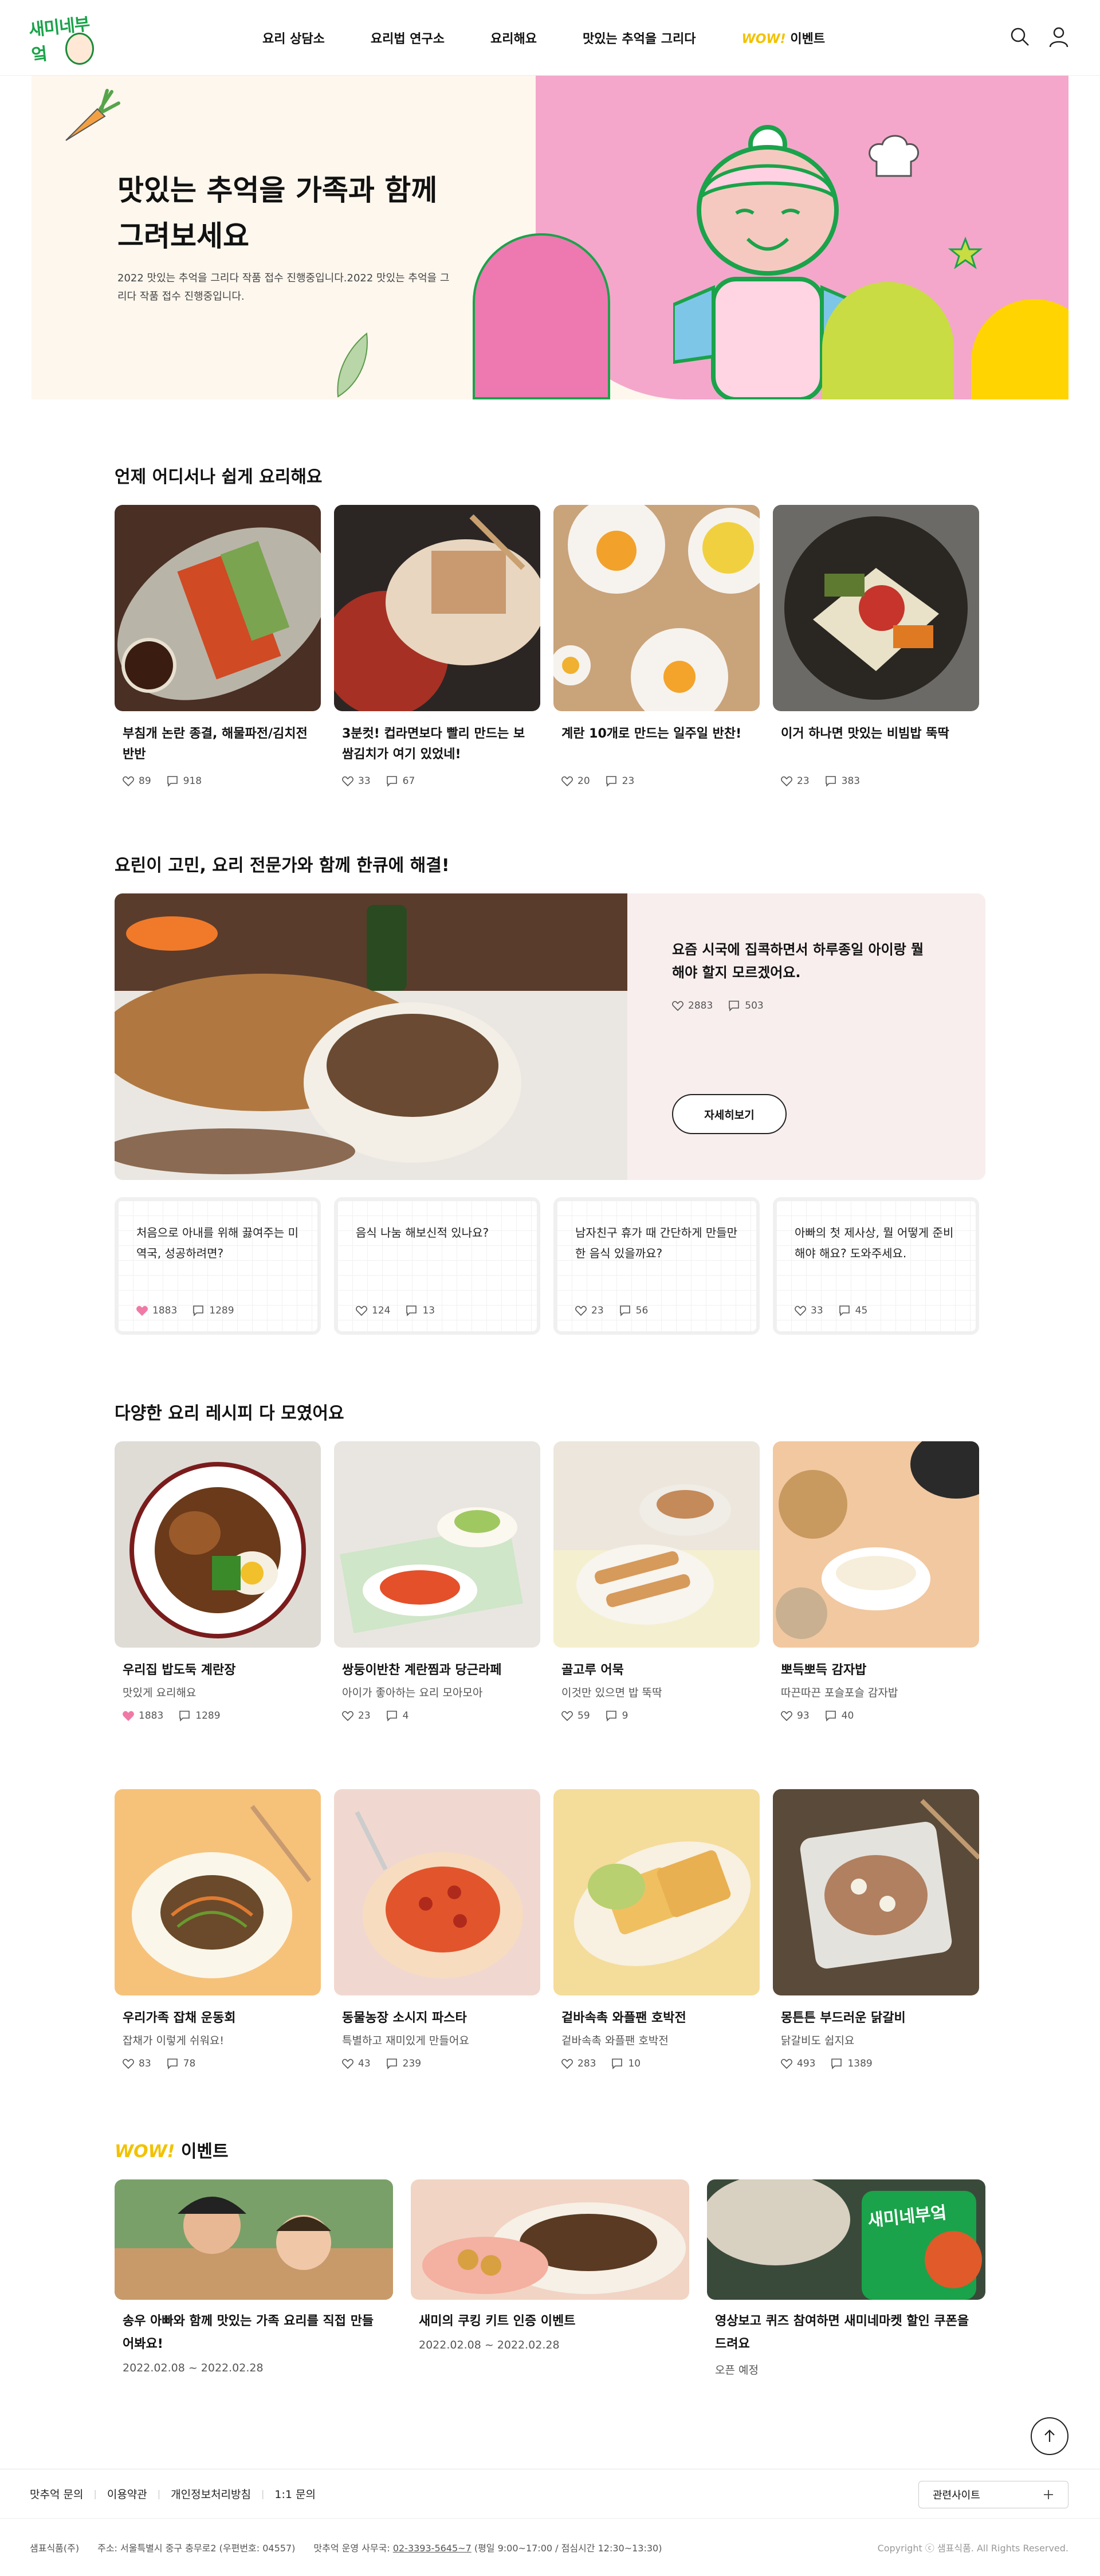  I want to click on footer-link-privacy: 개인정보처리방침, so click(211, 2493).